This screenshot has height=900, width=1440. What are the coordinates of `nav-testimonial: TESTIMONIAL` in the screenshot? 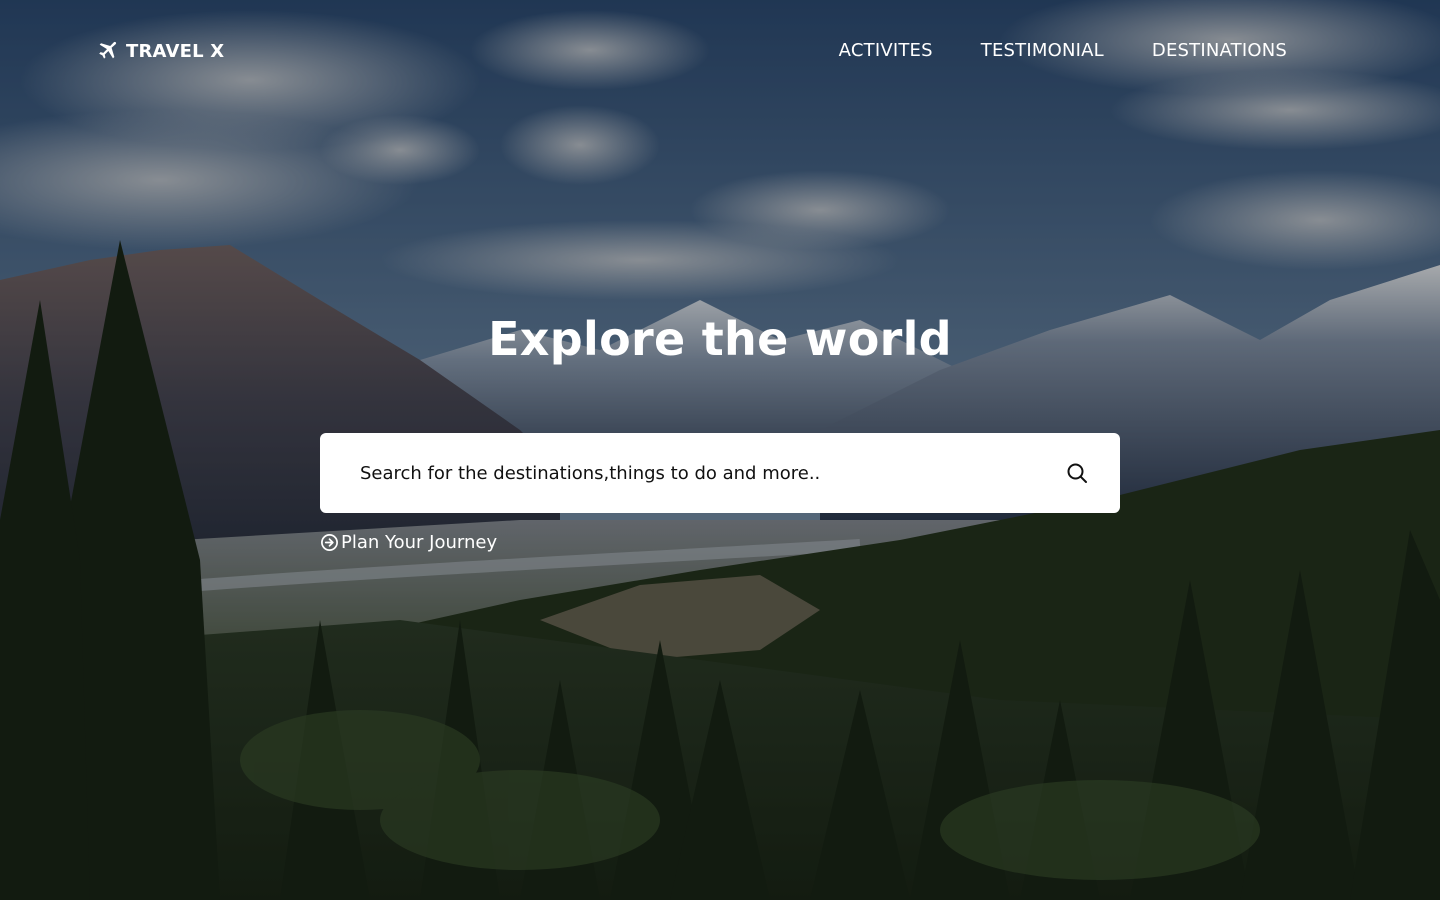 It's located at (1042, 50).